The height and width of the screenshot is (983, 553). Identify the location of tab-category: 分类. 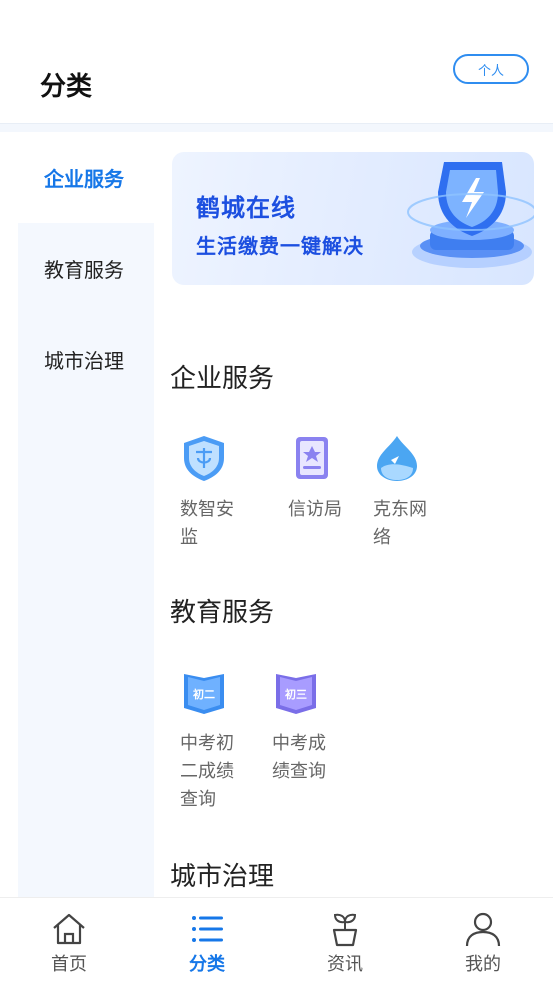
(207, 940).